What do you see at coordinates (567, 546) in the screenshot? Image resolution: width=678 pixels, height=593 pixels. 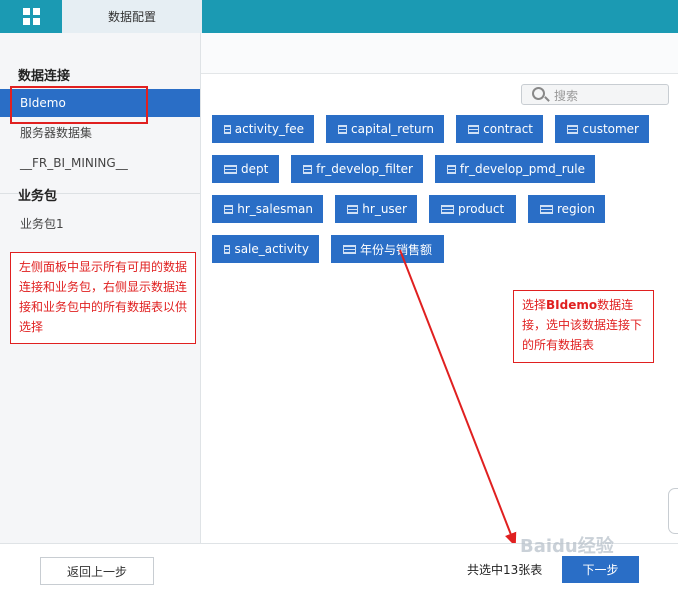 I see `watermark: Baidu经验` at bounding box center [567, 546].